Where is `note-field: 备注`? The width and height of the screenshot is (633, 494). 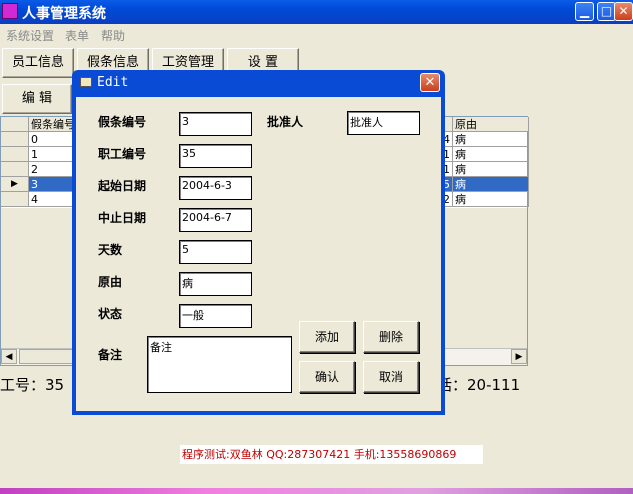
note-field: 备注 is located at coordinates (219, 364).